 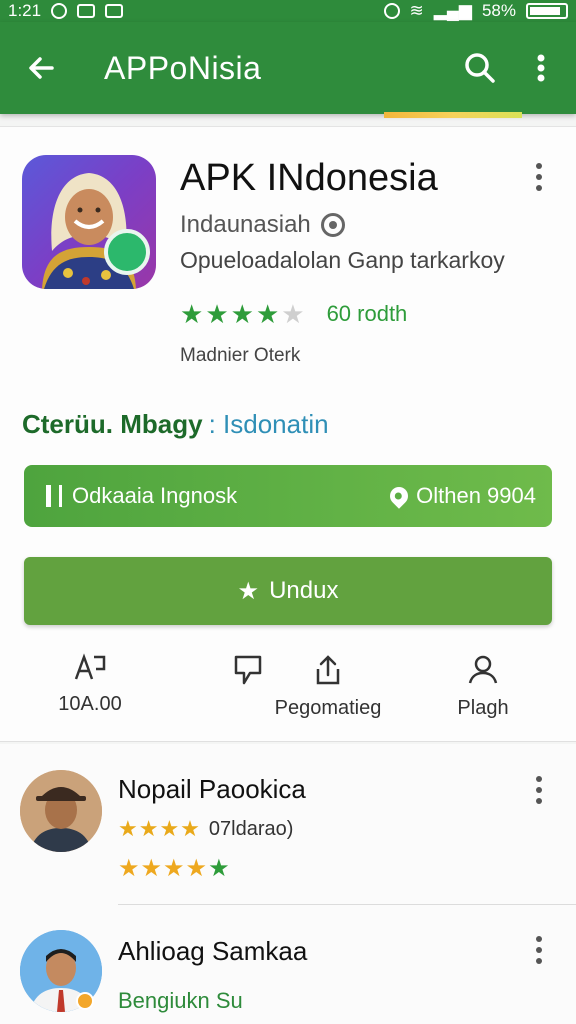 What do you see at coordinates (112, 424) in the screenshot?
I see `category-label: Cterüu. Mbagy` at bounding box center [112, 424].